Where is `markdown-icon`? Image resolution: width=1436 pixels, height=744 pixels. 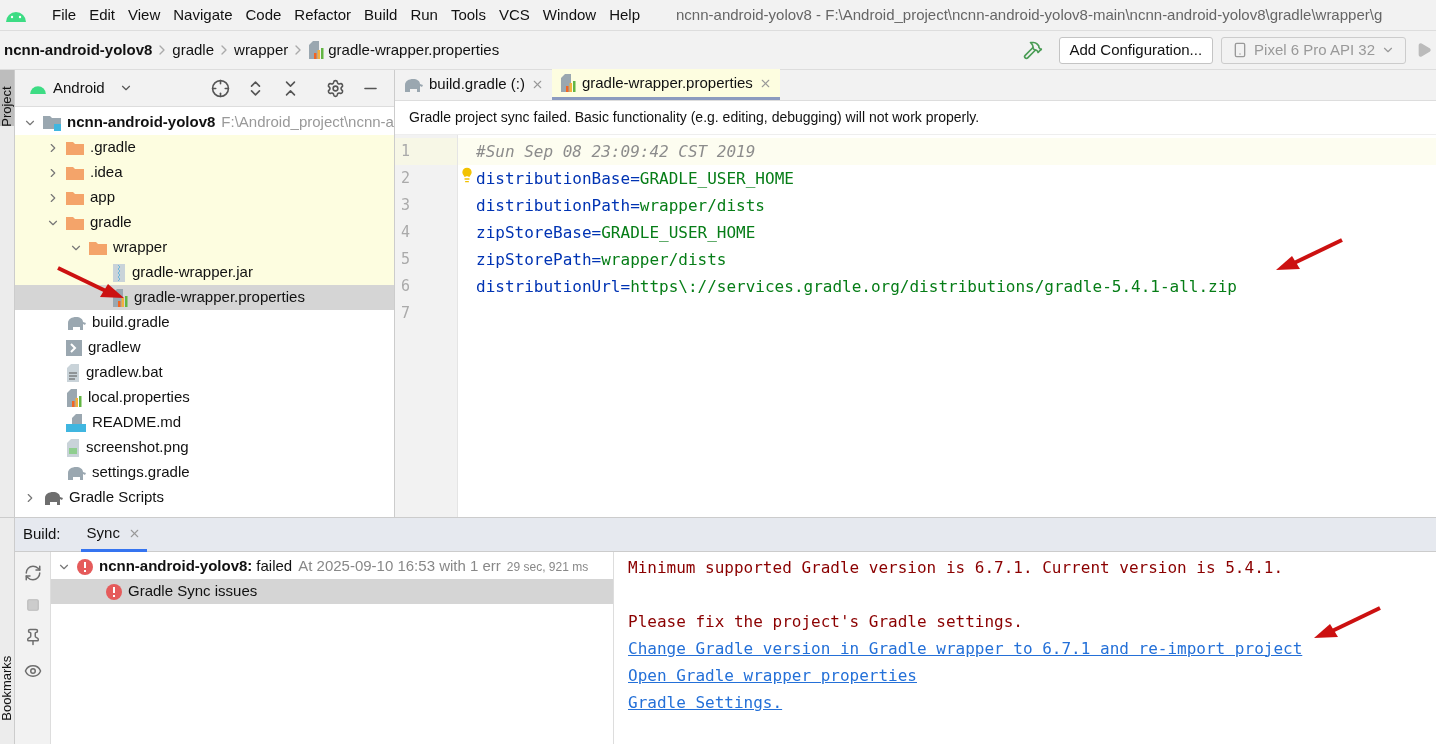 markdown-icon is located at coordinates (76, 422).